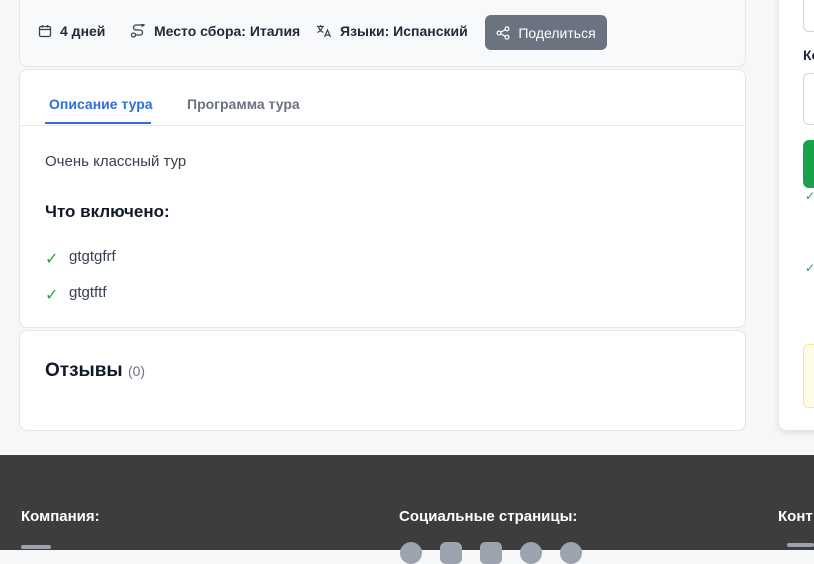 The width and height of the screenshot is (814, 564). I want to click on booking-notice, so click(808, 376).